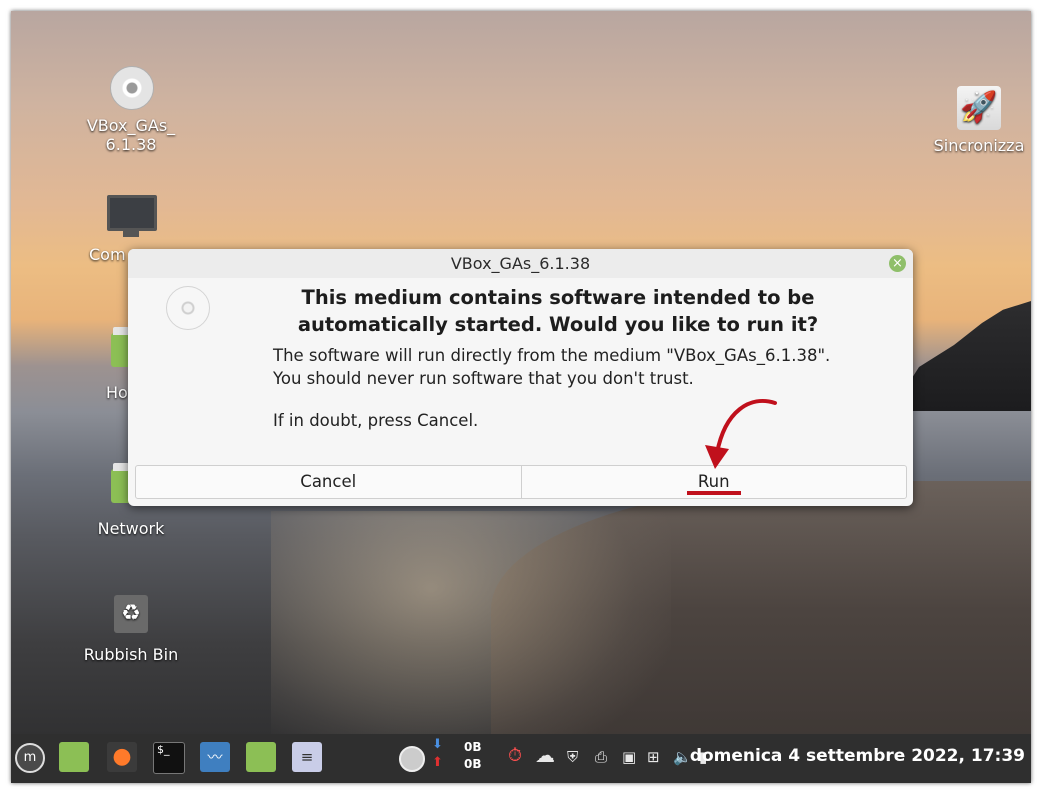 The height and width of the screenshot is (794, 1050). I want to click on printer-icon: ⎙, so click(601, 757).